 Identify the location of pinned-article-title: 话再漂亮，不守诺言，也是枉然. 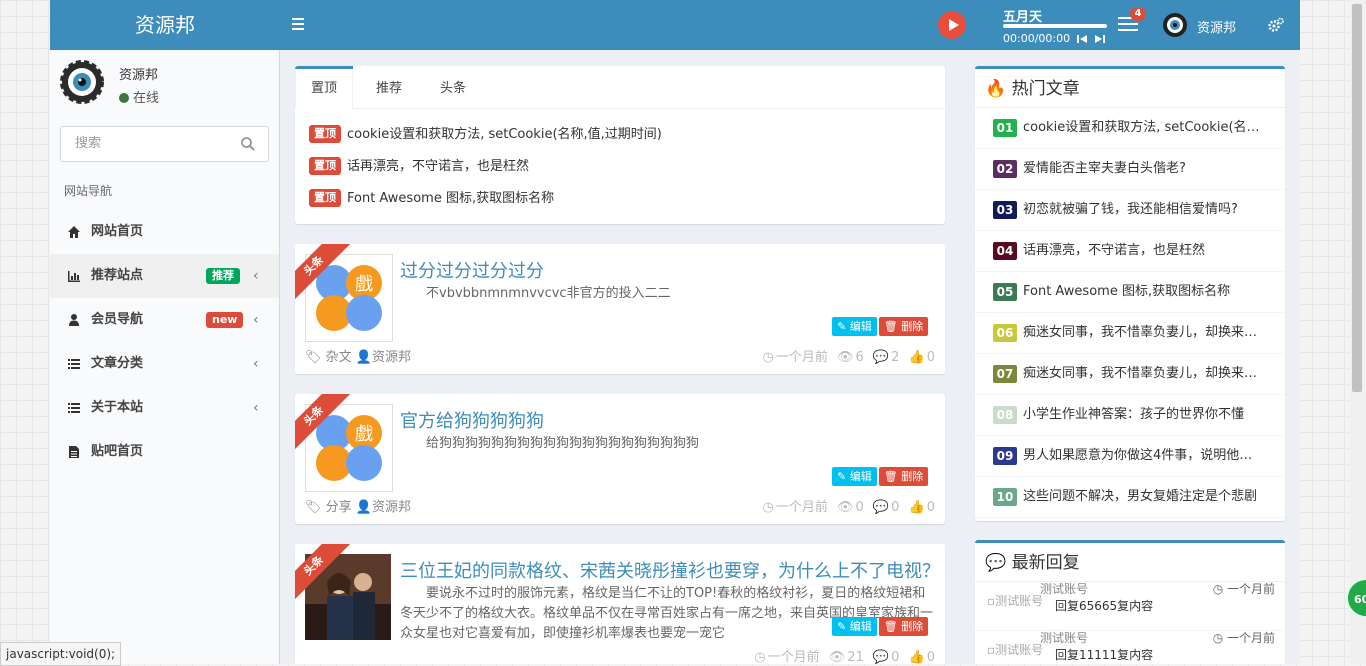
(438, 166).